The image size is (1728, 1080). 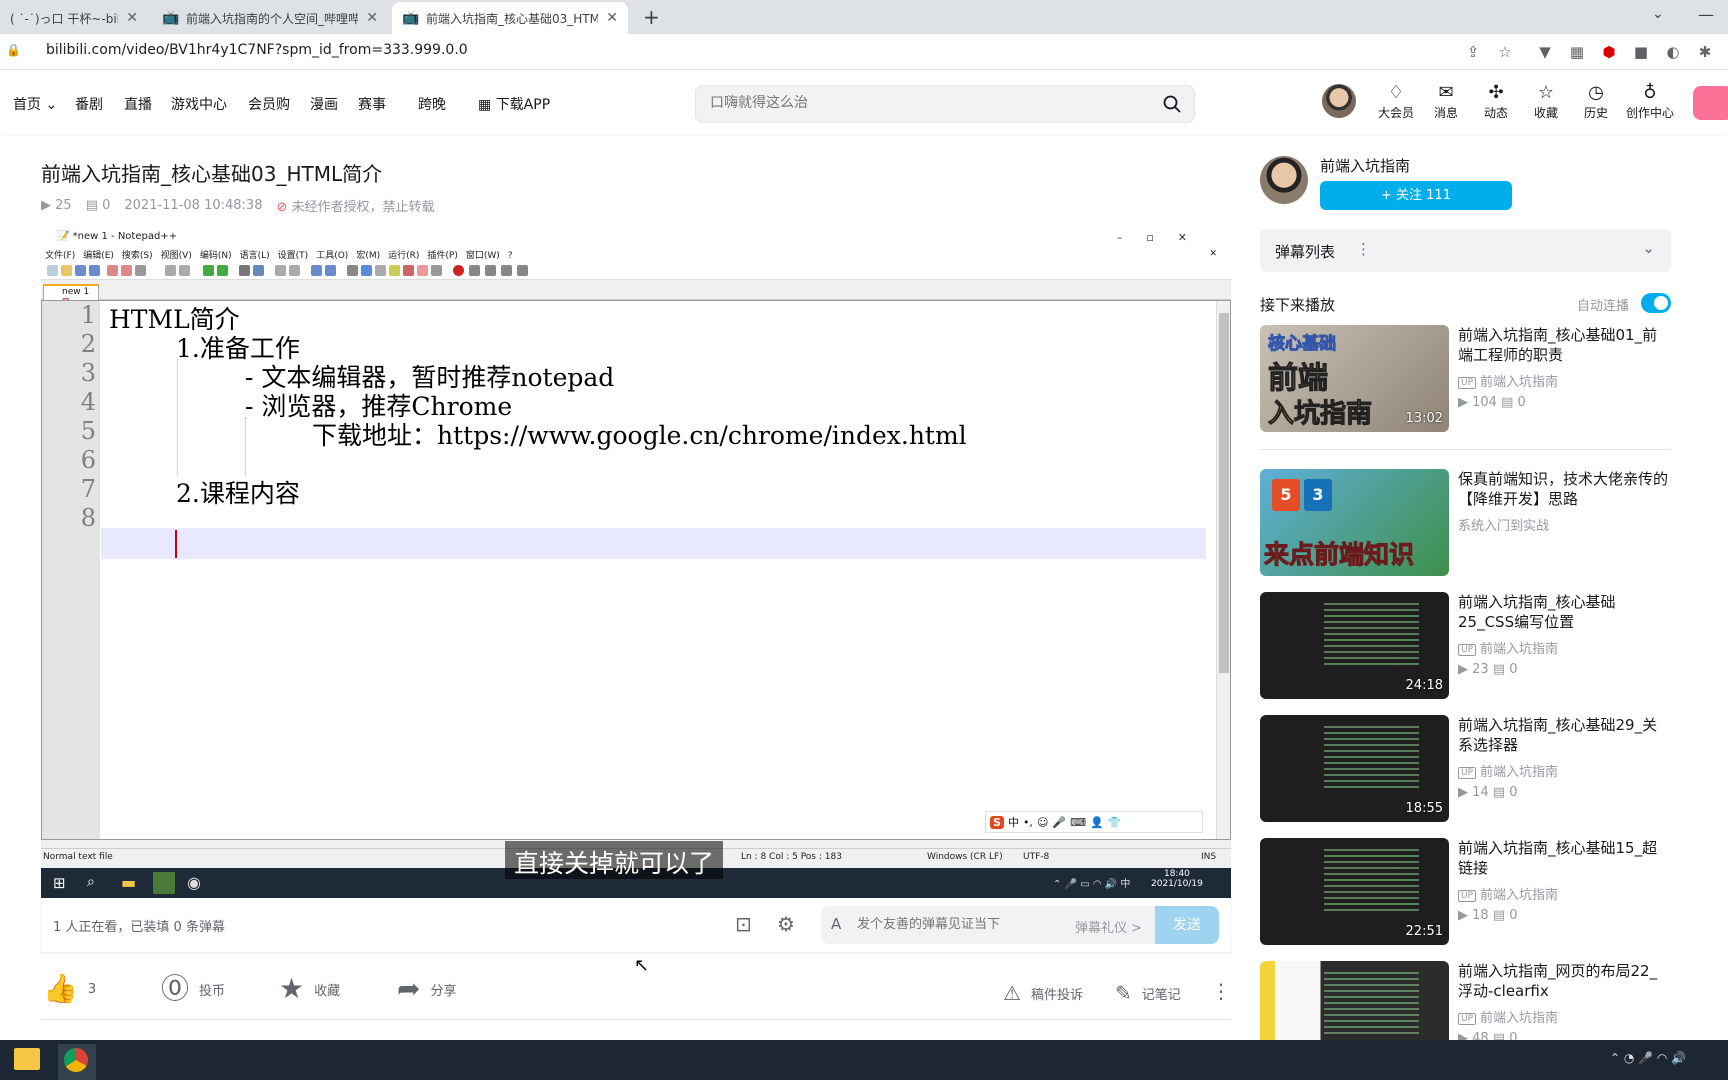 I want to click on recommendation-title: 前端入坑指南_核心基础01_前端工程师的职责, so click(x=1564, y=345).